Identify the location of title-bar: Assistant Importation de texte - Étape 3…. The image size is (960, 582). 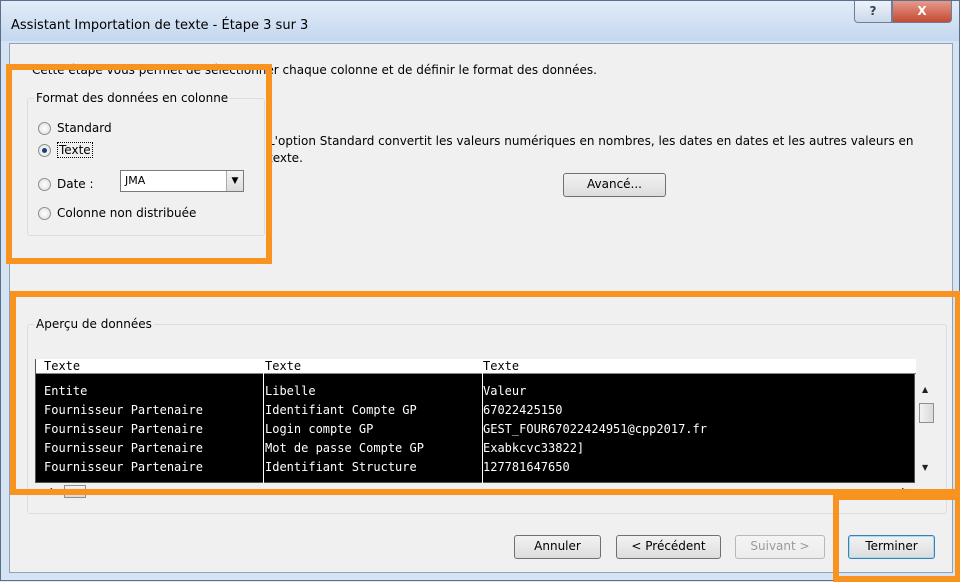
(480, 21).